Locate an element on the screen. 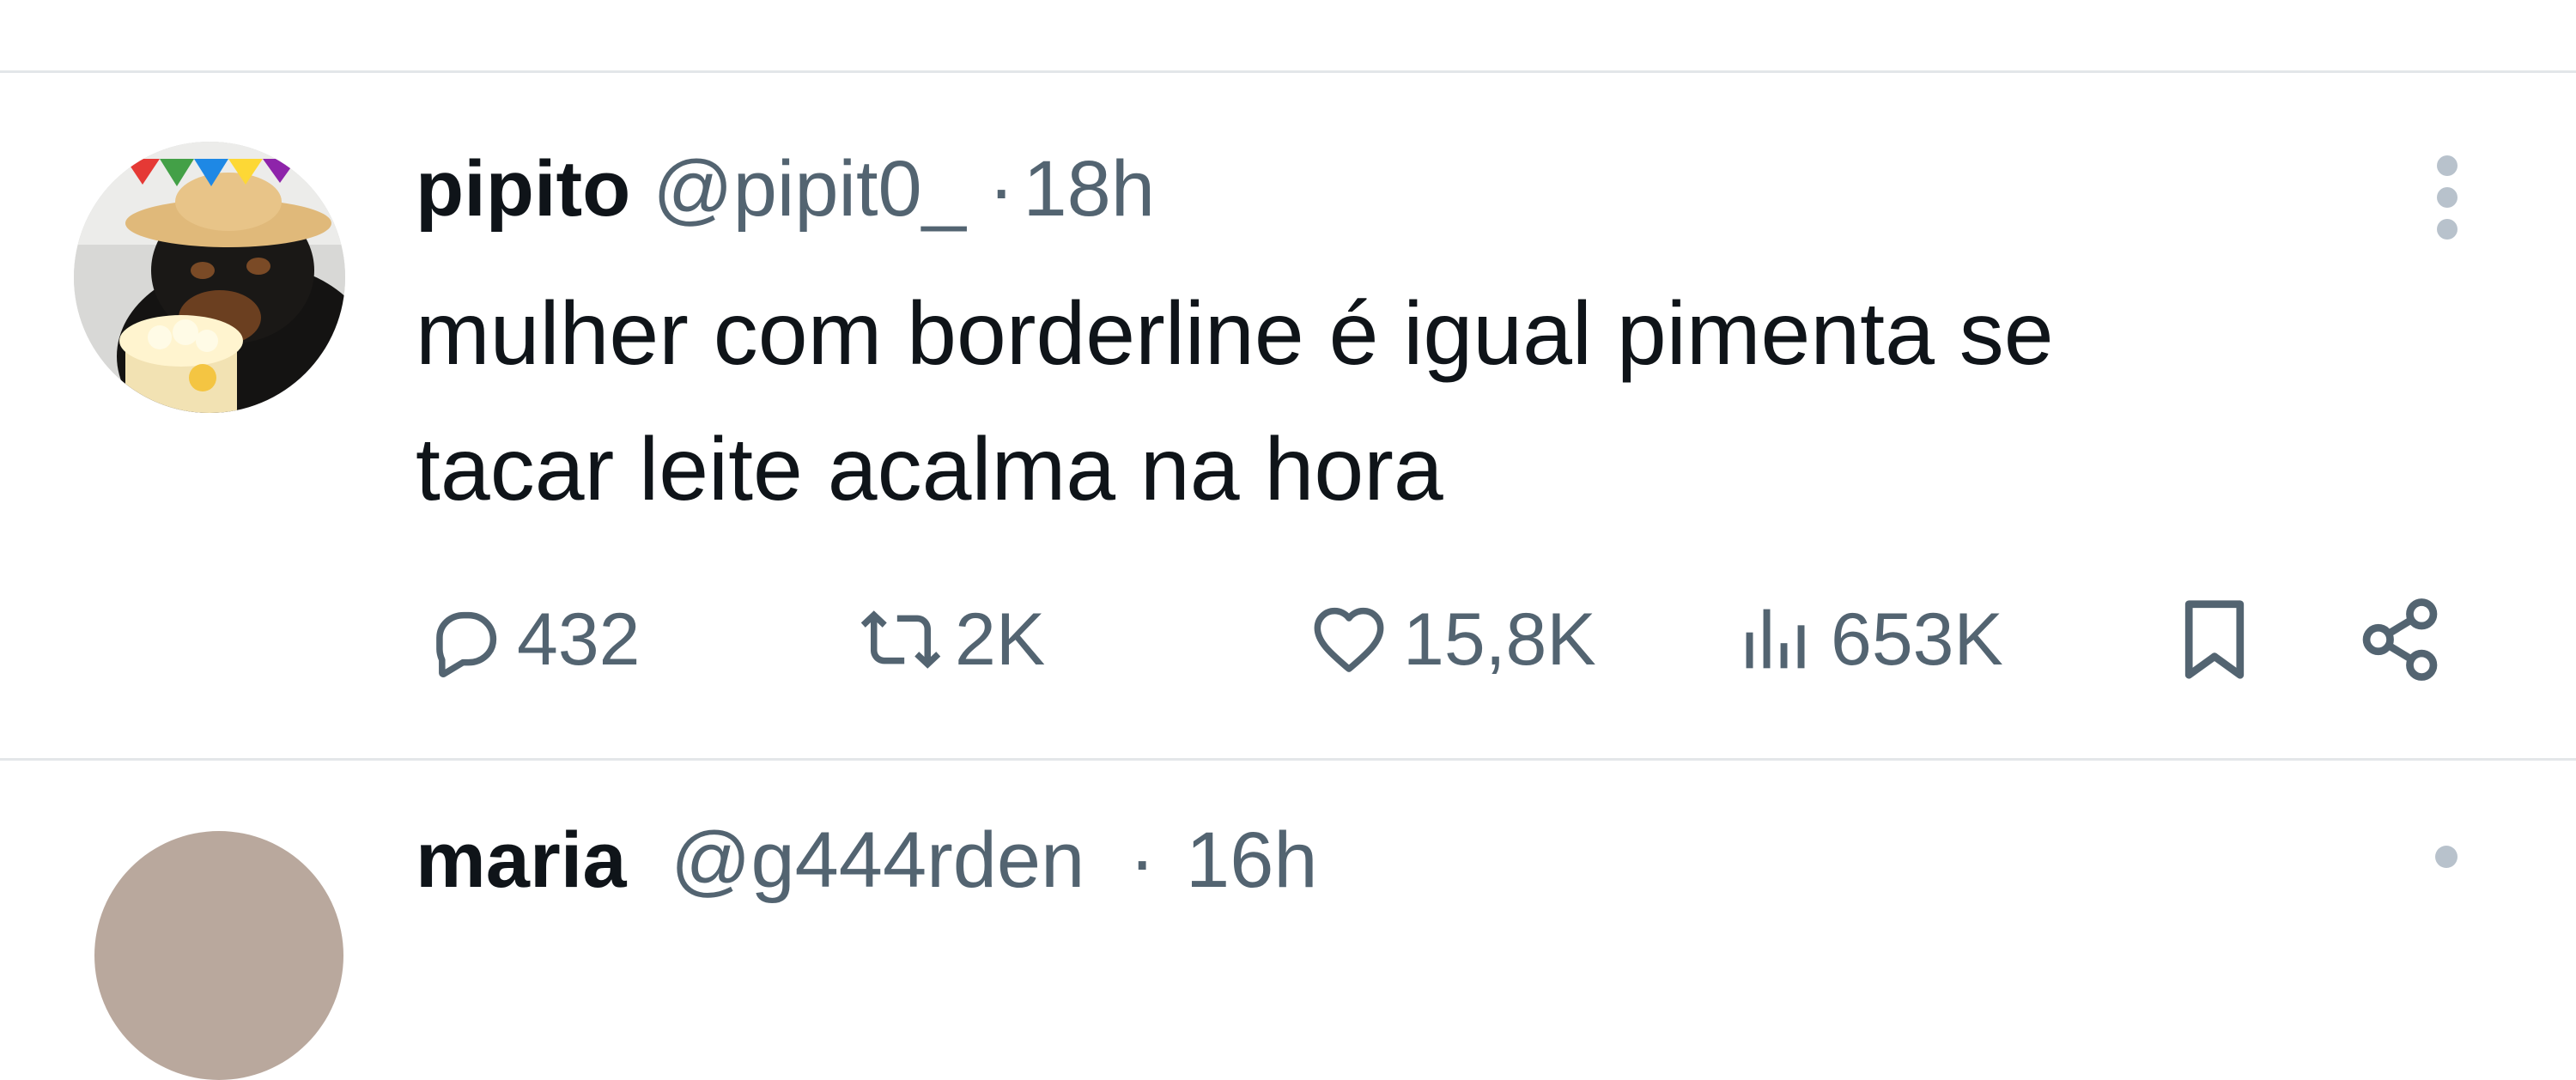  next-tweet-header: maria @g444rden · 16h is located at coordinates (867, 861).